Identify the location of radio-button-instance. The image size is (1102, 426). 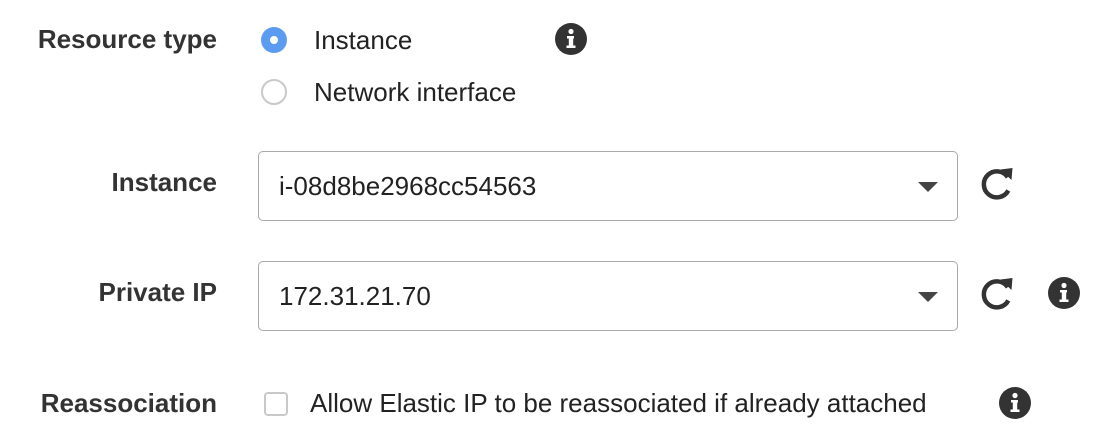
(274, 40).